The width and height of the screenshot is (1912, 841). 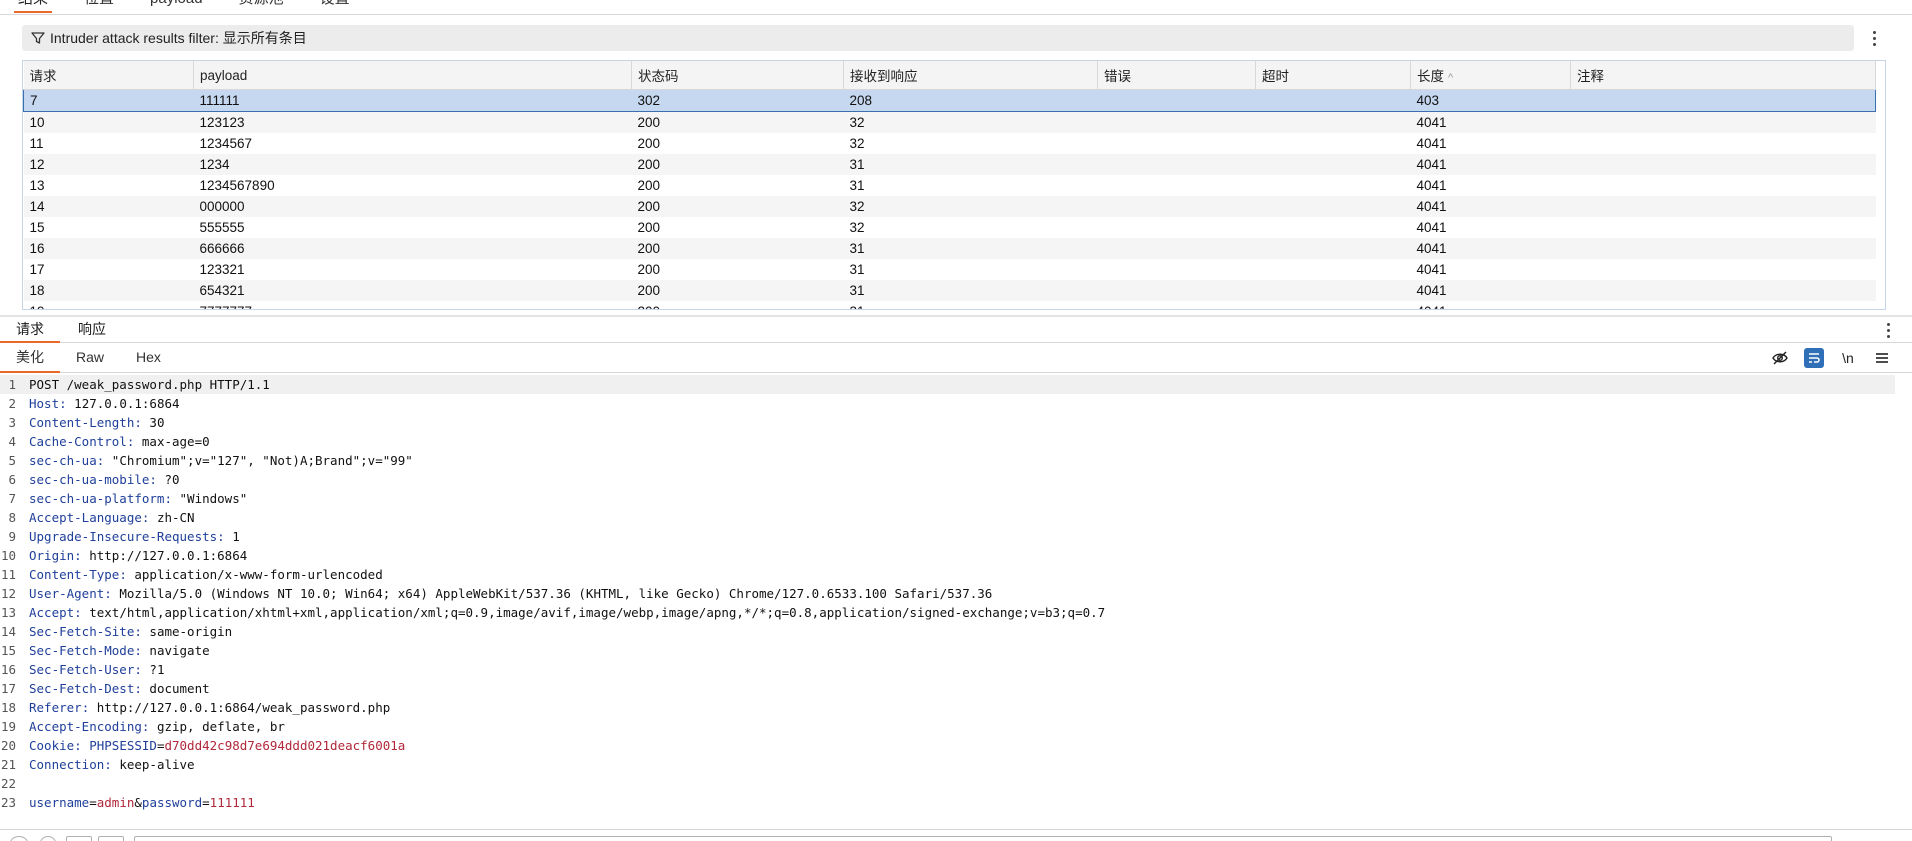 What do you see at coordinates (1176, 75) in the screenshot?
I see `column-header-error: 错误` at bounding box center [1176, 75].